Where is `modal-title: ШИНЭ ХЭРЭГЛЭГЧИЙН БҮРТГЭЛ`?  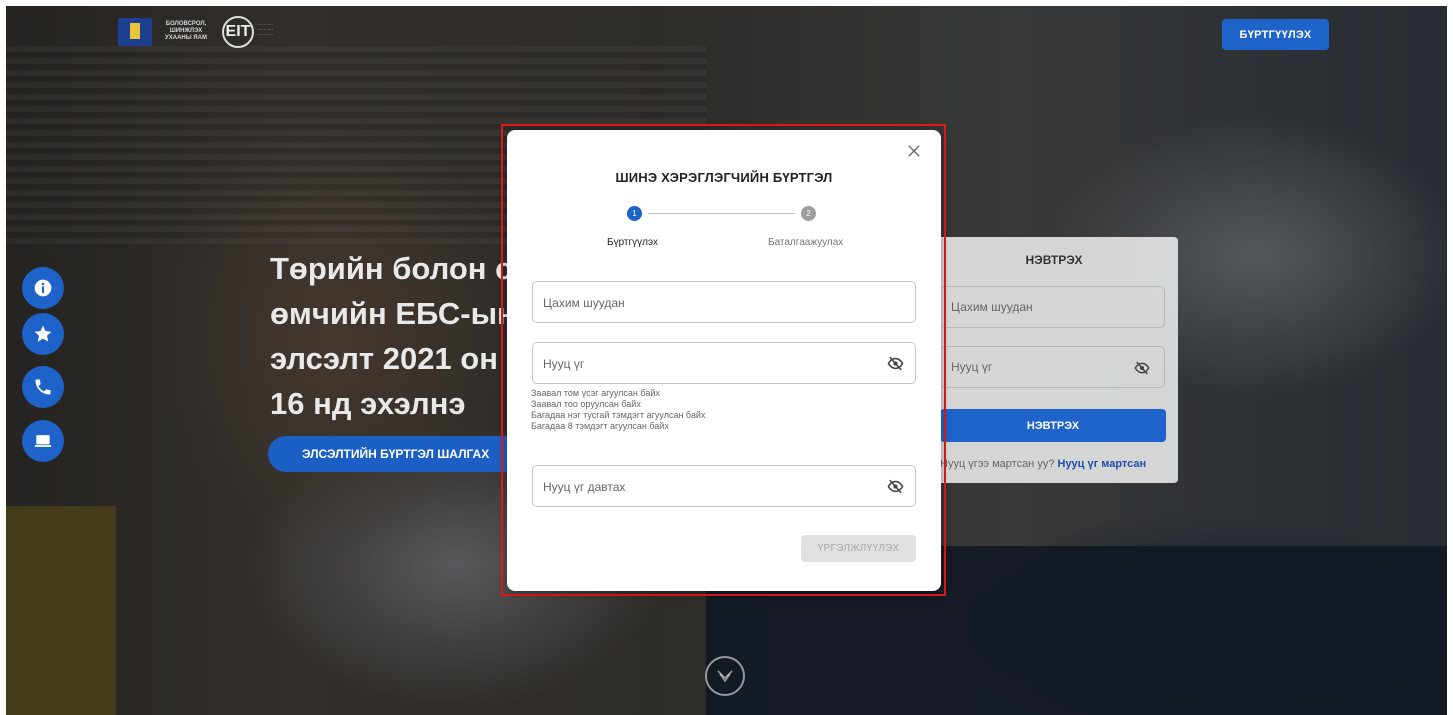 modal-title: ШИНЭ ХЭРЭГЛЭГЧИЙН БҮРТГЭЛ is located at coordinates (724, 177).